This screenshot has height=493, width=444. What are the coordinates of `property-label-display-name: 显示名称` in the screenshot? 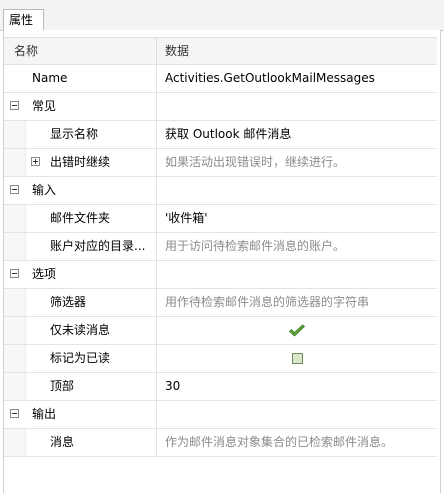 It's located at (74, 134).